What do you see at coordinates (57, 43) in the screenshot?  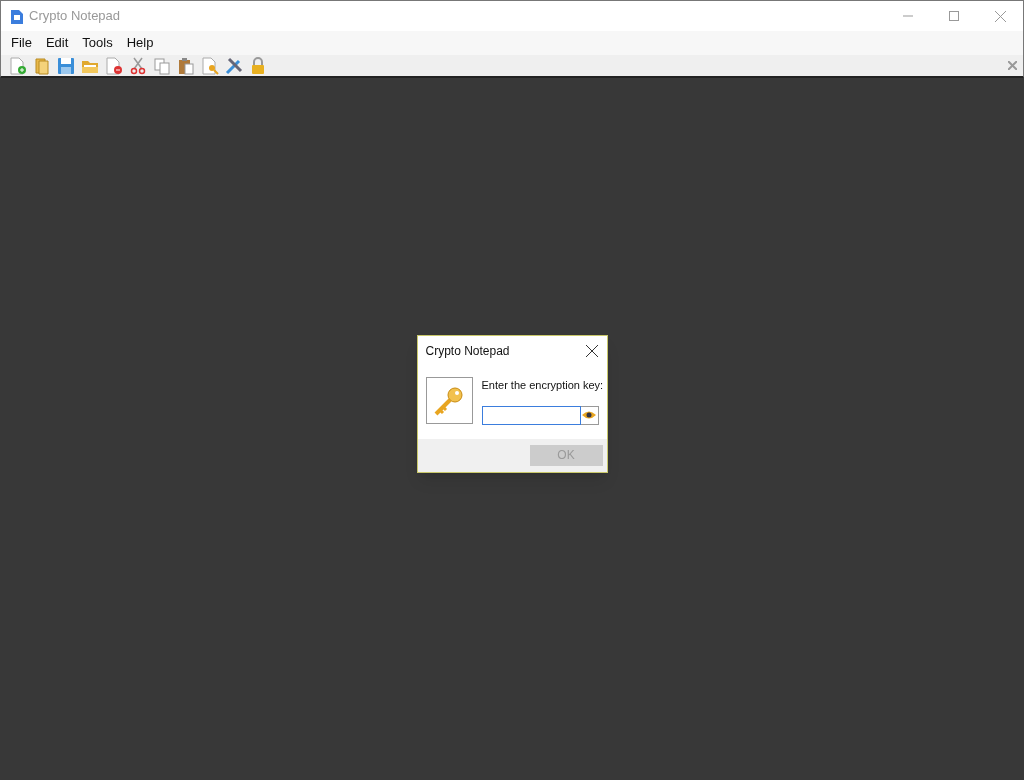 I see `menu-item: Edit` at bounding box center [57, 43].